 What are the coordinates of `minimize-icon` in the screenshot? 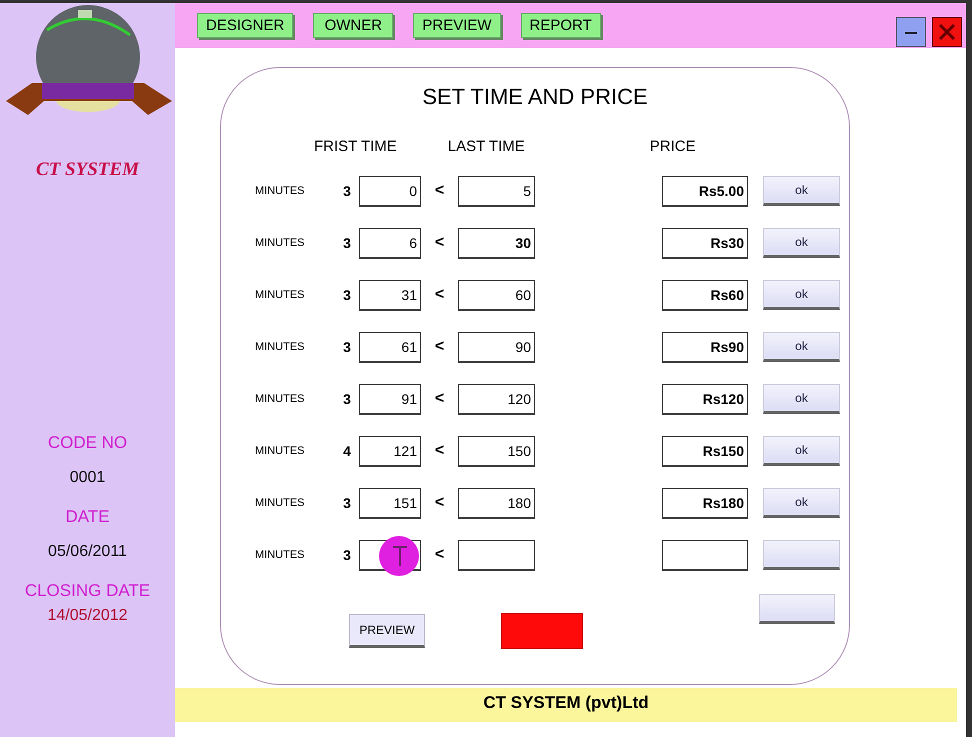 It's located at (911, 31).